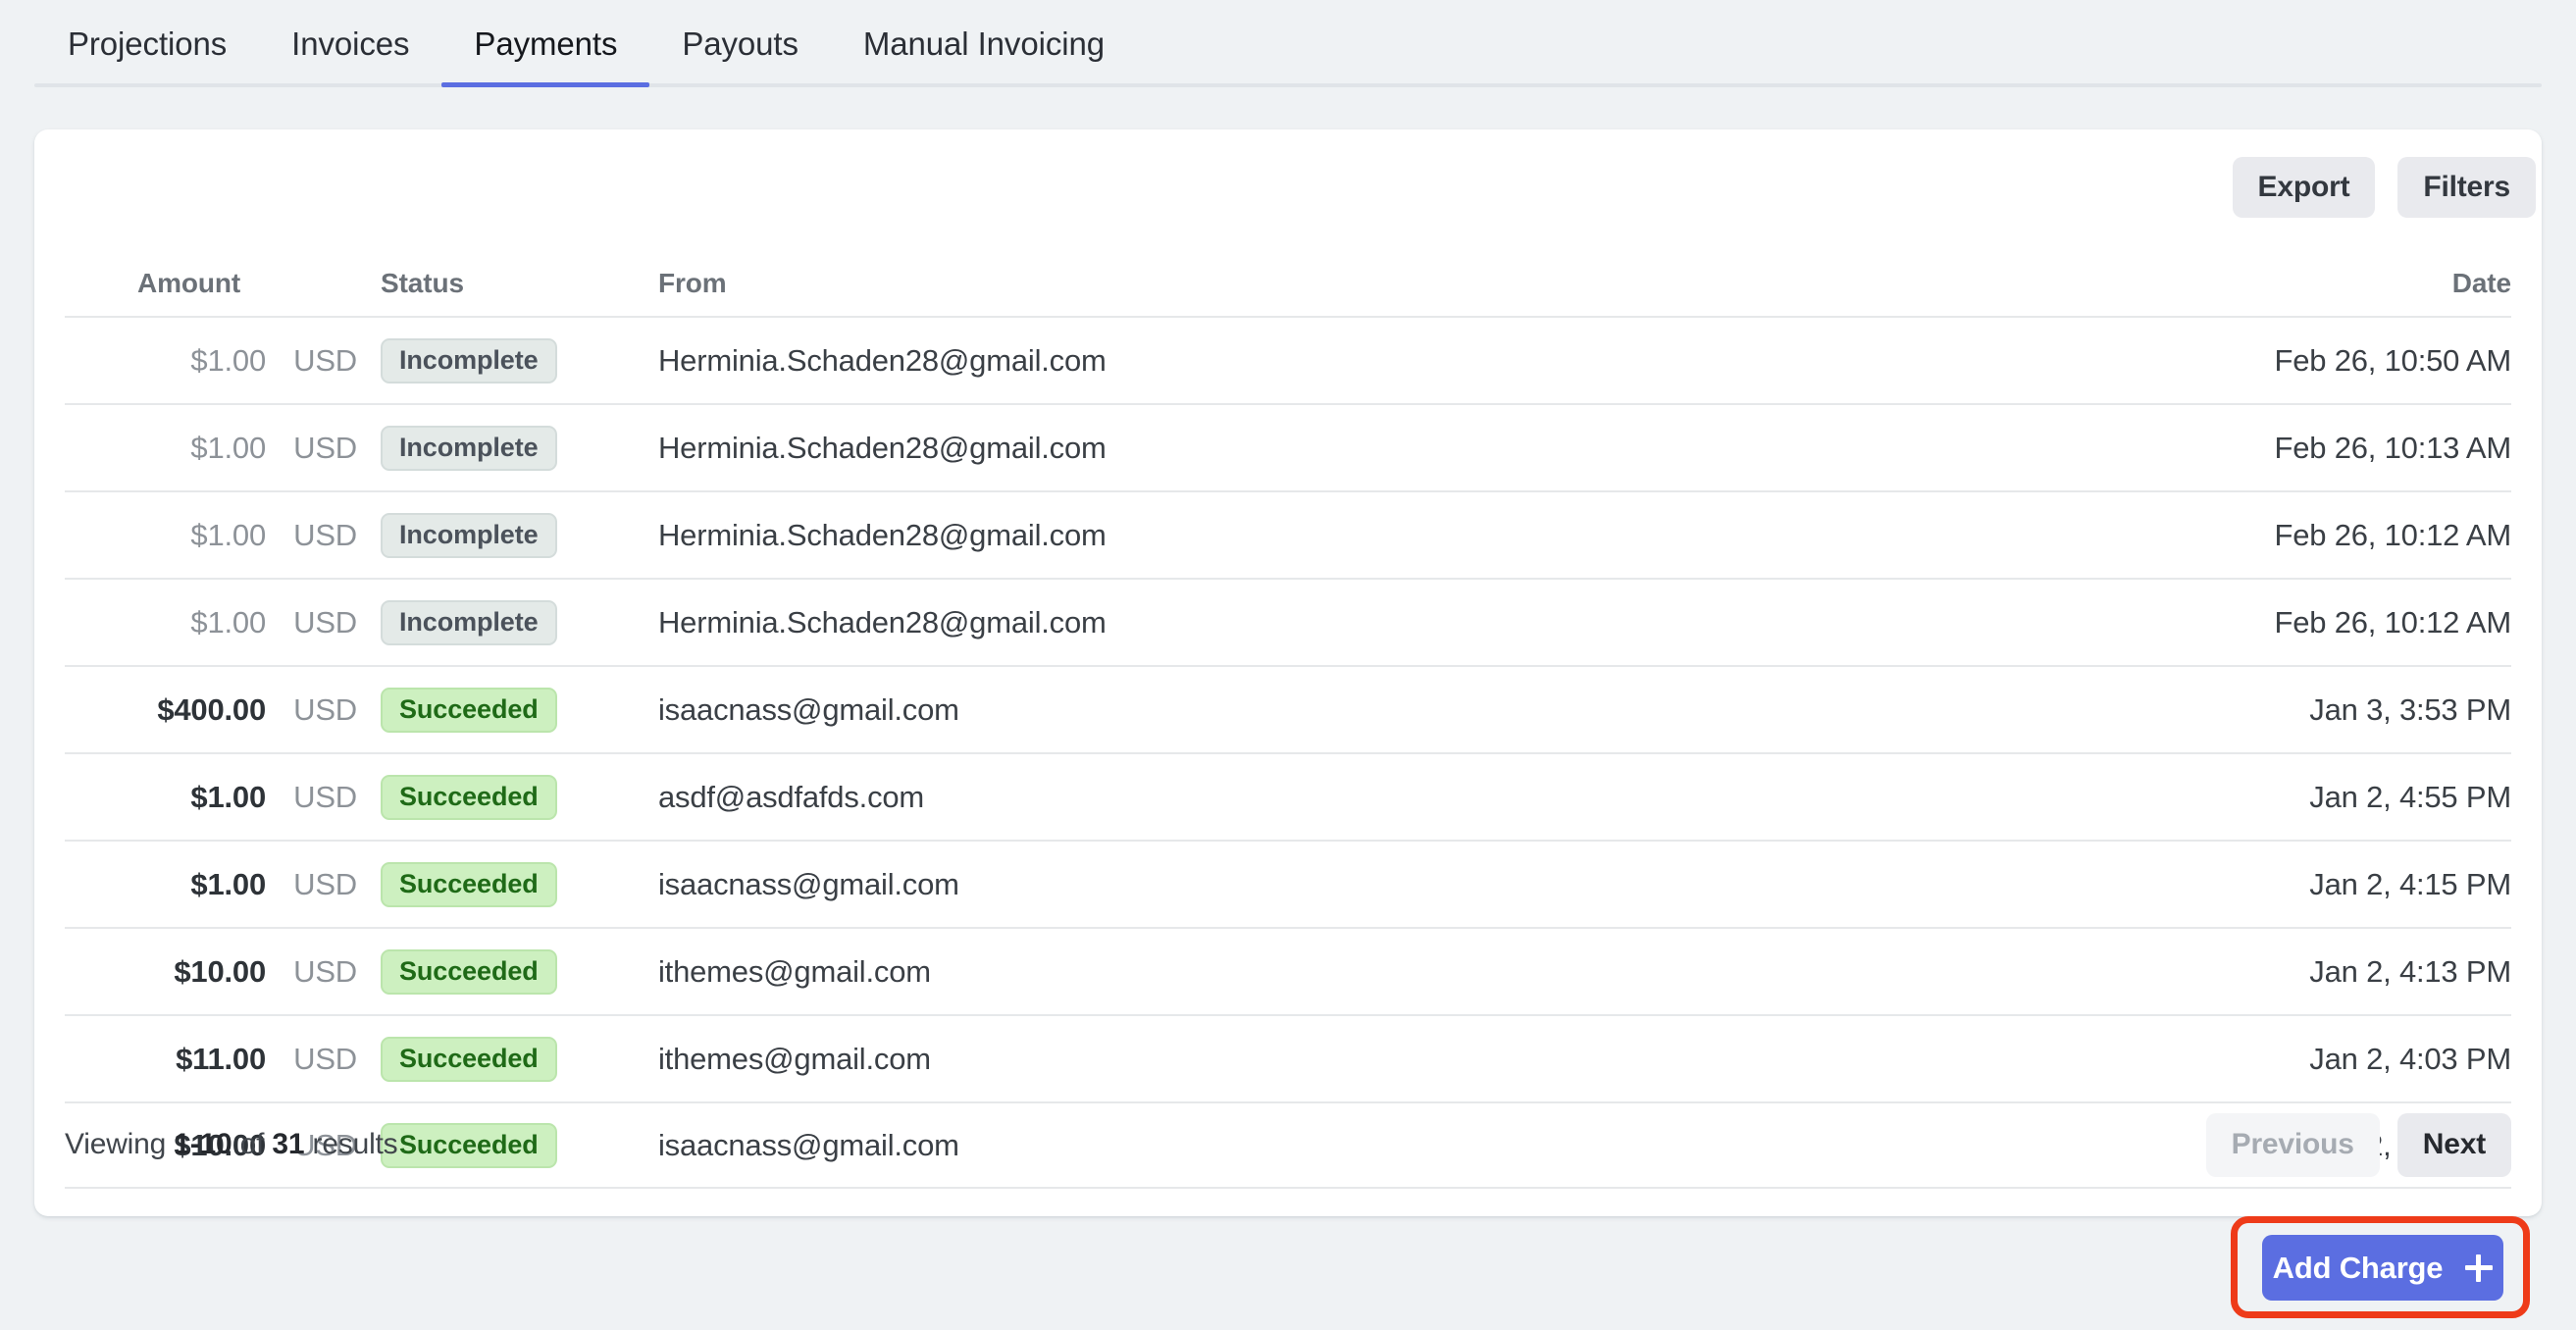  What do you see at coordinates (2392, 447) in the screenshot?
I see `cell-date: Feb 26, 10:13 AM` at bounding box center [2392, 447].